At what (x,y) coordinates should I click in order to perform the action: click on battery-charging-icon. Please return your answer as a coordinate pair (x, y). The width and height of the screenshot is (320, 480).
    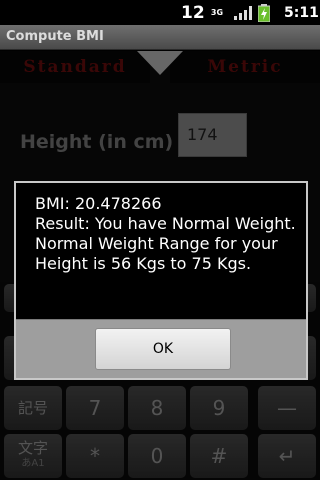
    Looking at the image, I should click on (265, 12).